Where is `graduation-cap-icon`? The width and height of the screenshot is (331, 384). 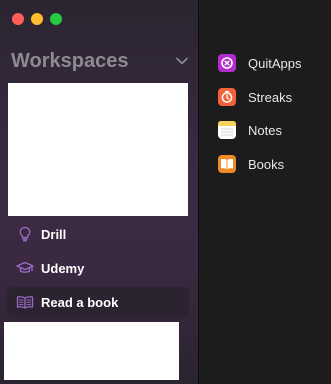 graduation-cap-icon is located at coordinates (25, 268).